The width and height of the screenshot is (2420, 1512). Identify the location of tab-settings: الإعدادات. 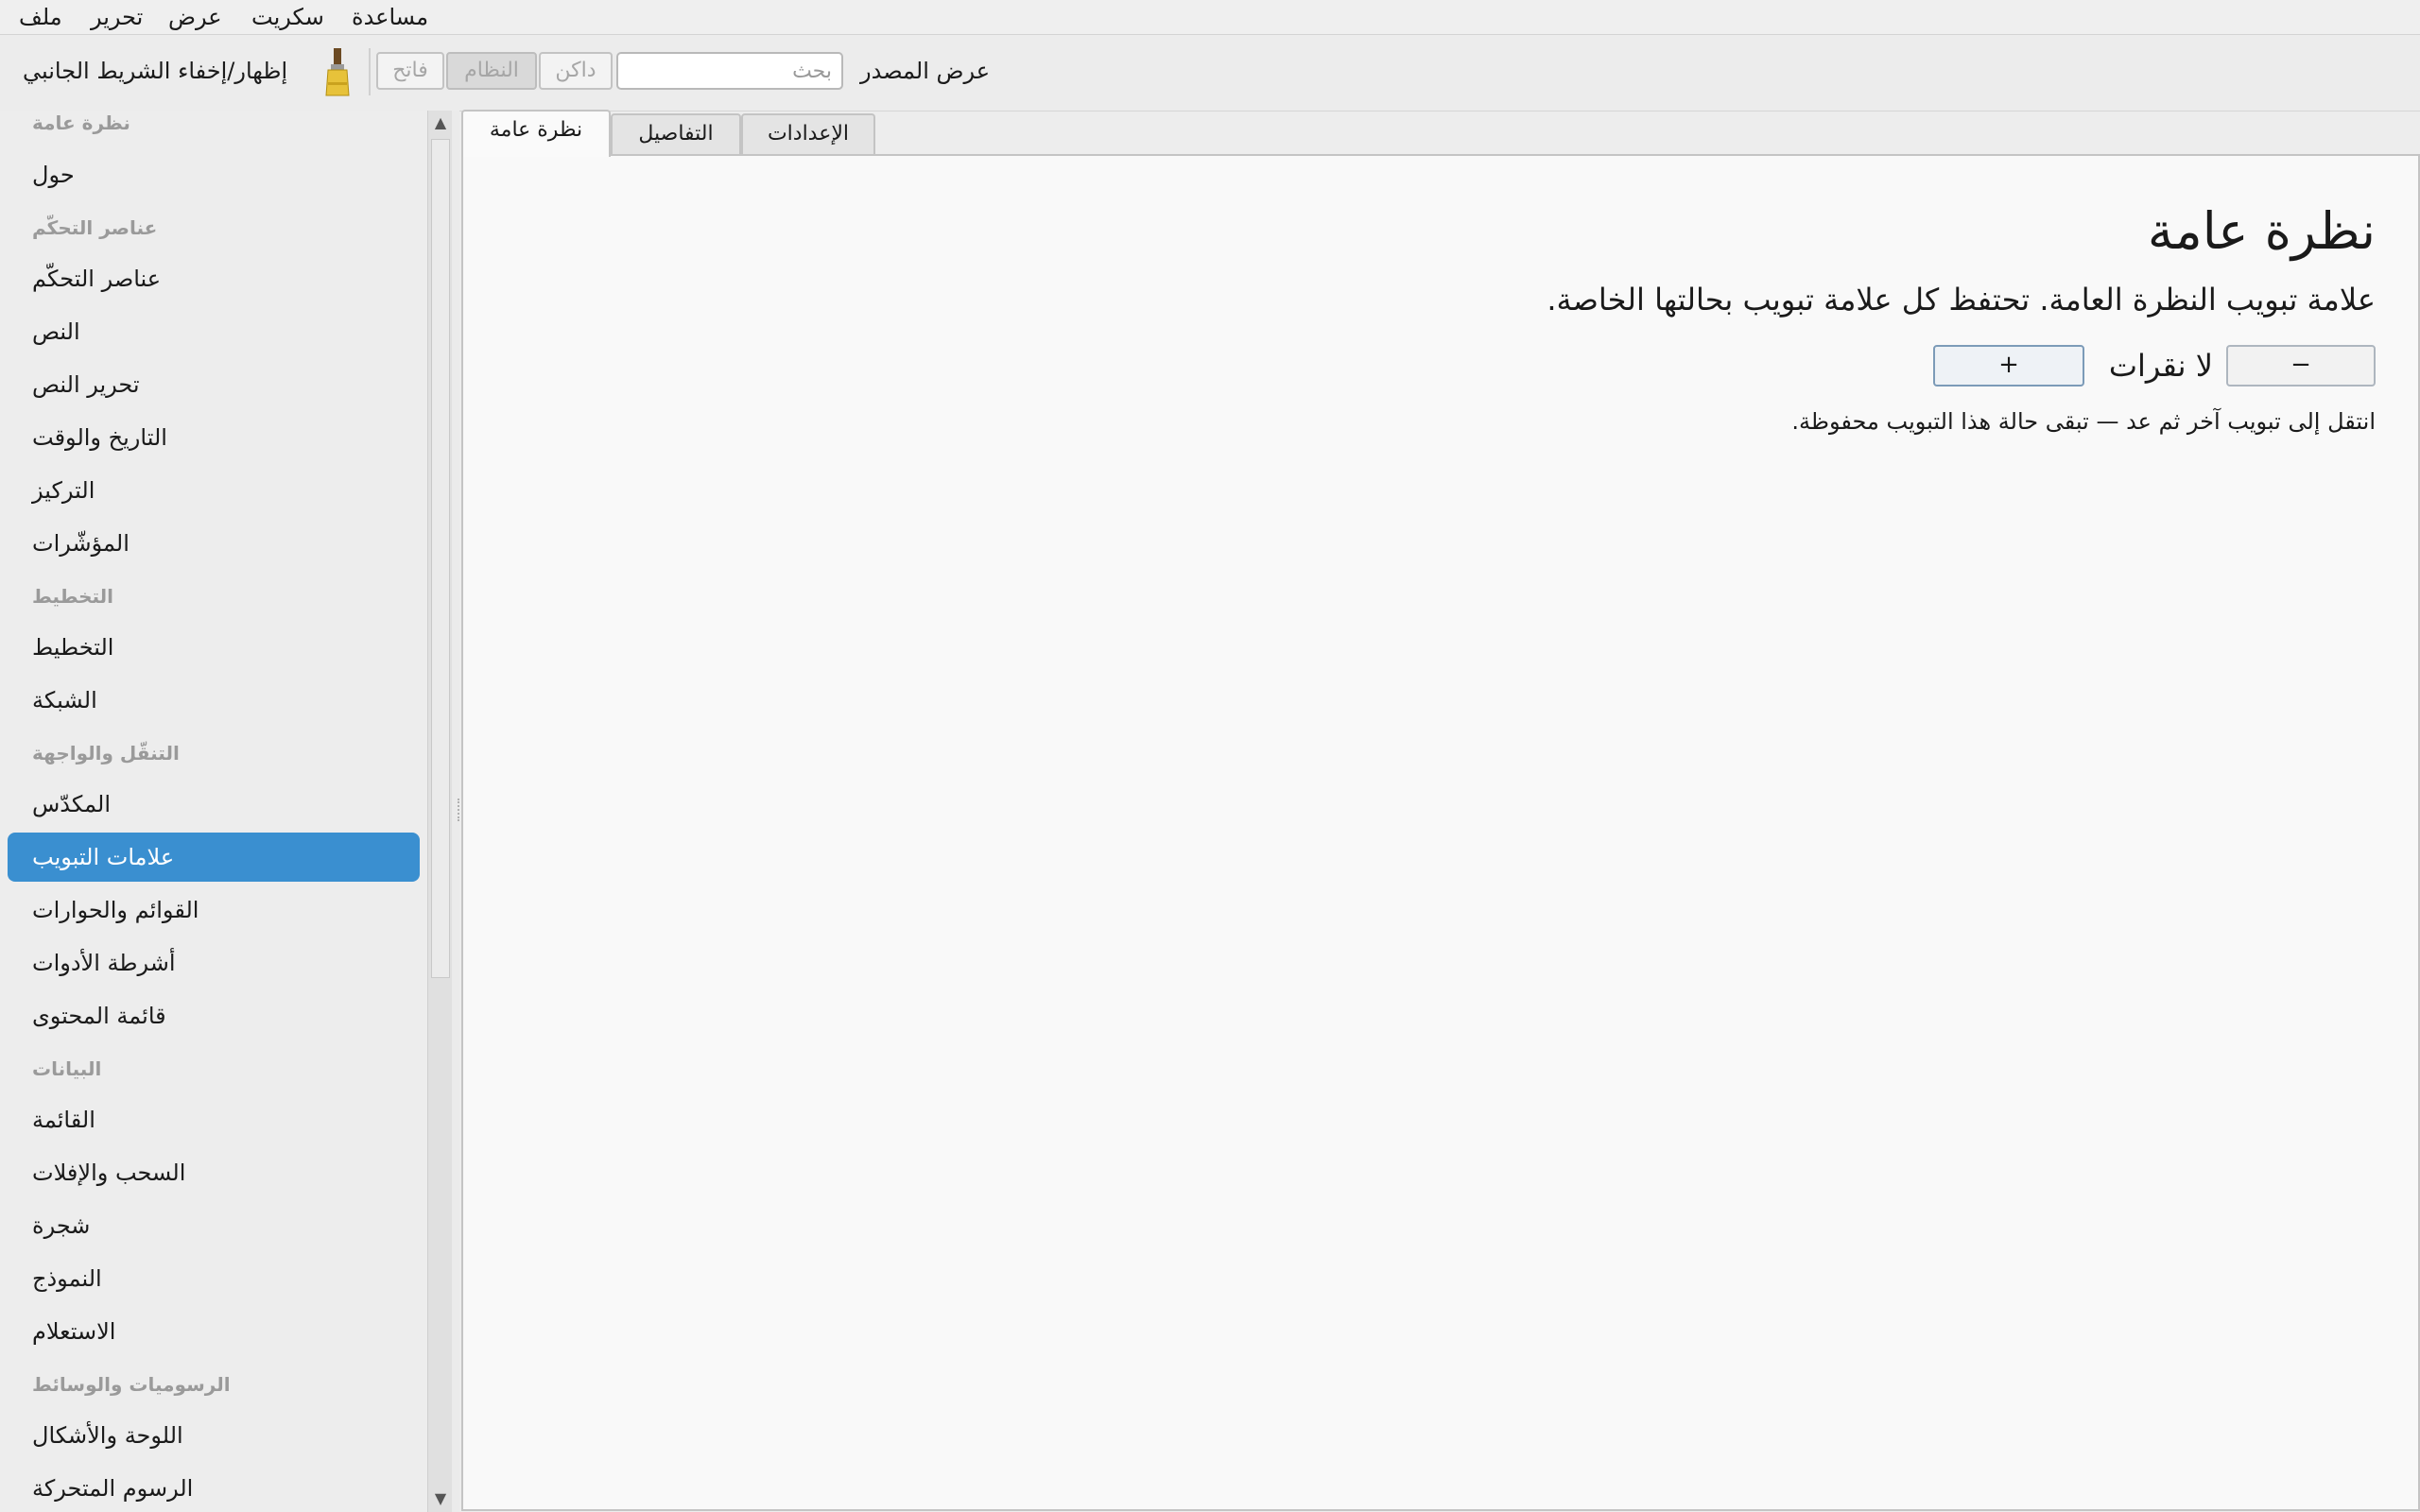
(808, 134).